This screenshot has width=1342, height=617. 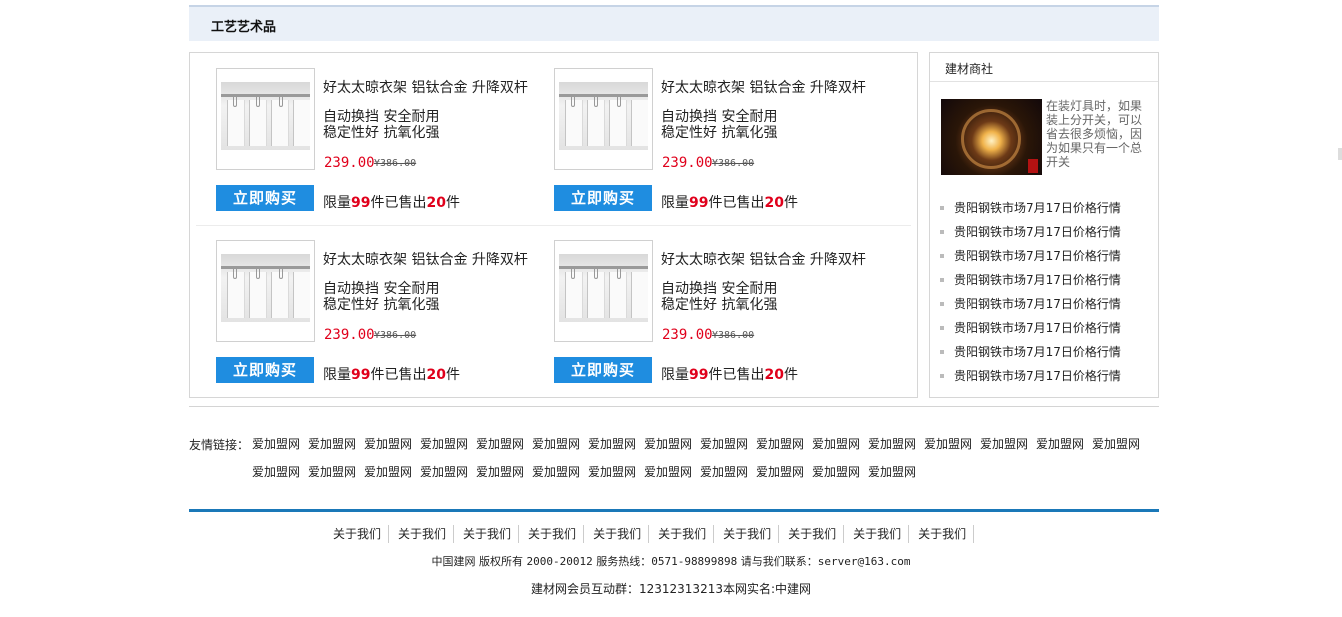 What do you see at coordinates (969, 68) in the screenshot?
I see `side-title: 建材商社` at bounding box center [969, 68].